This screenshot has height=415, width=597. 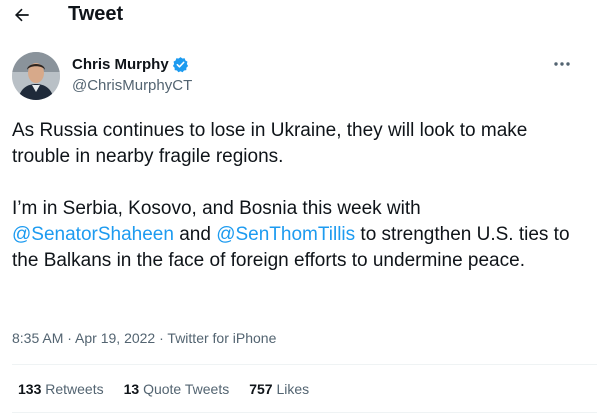 What do you see at coordinates (74, 389) in the screenshot?
I see `retweets-label: Retweets` at bounding box center [74, 389].